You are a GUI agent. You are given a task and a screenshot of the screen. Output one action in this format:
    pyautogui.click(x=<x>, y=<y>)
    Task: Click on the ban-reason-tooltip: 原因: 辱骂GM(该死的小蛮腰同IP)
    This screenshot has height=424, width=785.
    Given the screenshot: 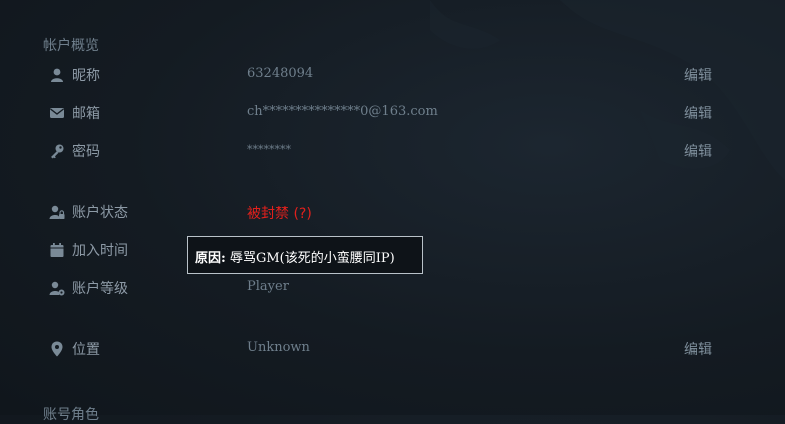 What is the action you would take?
    pyautogui.click(x=305, y=255)
    